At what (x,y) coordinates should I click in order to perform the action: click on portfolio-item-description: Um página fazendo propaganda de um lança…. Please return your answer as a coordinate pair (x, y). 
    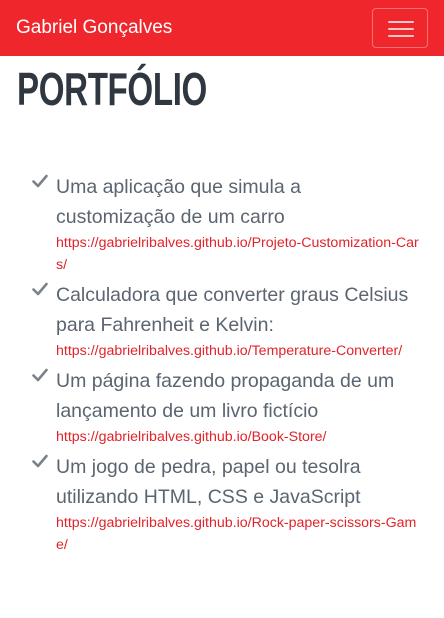
    Looking at the image, I should click on (225, 396).